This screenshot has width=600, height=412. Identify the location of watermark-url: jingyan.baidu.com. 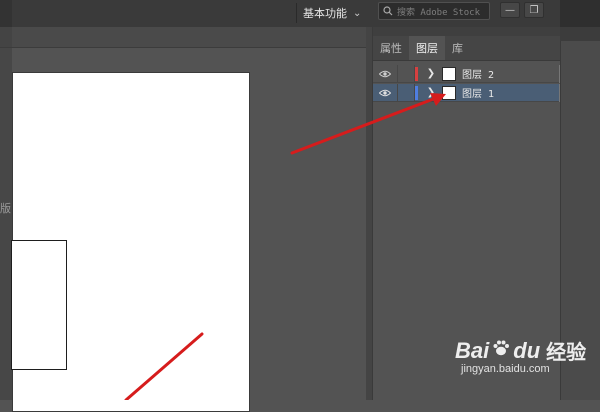
(505, 369).